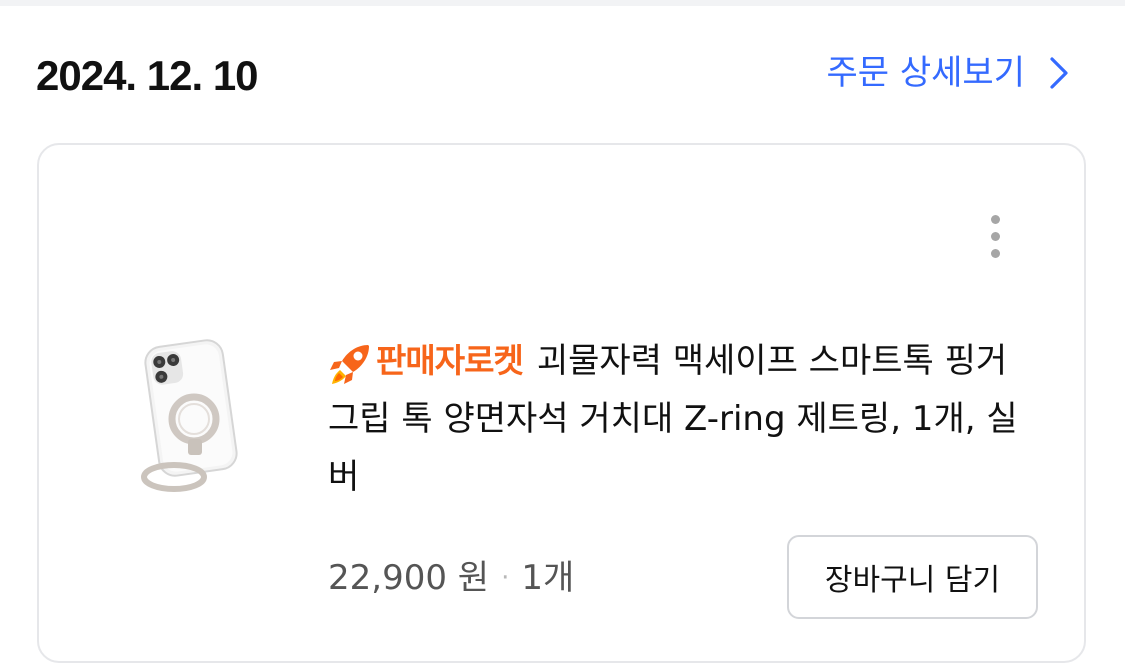 Image resolution: width=1125 pixels, height=663 pixels. What do you see at coordinates (450, 360) in the screenshot?
I see `badge-label: 판매자로켓` at bounding box center [450, 360].